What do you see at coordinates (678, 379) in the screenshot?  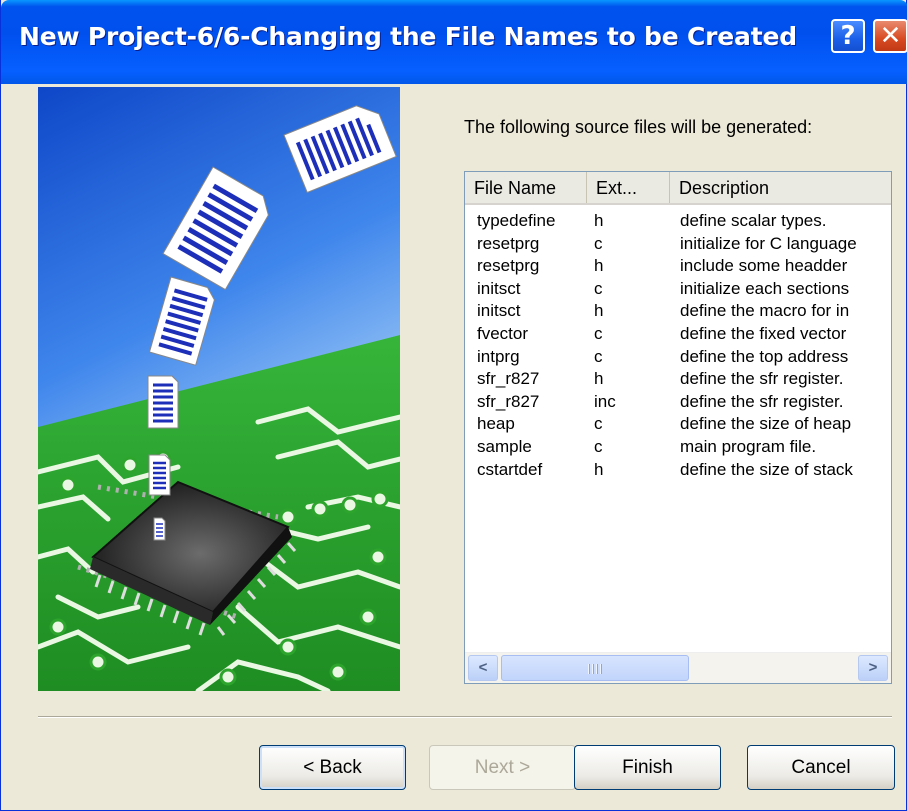 I see `table-row: sfr_r827 h define the sfr register.` at bounding box center [678, 379].